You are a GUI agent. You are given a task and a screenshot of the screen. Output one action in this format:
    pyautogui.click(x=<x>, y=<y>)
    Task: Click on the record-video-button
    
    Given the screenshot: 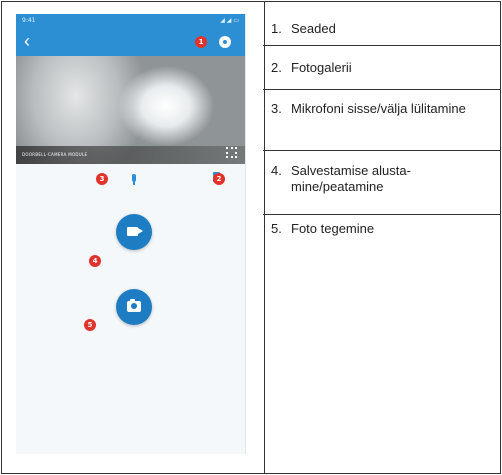 What is the action you would take?
    pyautogui.click(x=134, y=232)
    